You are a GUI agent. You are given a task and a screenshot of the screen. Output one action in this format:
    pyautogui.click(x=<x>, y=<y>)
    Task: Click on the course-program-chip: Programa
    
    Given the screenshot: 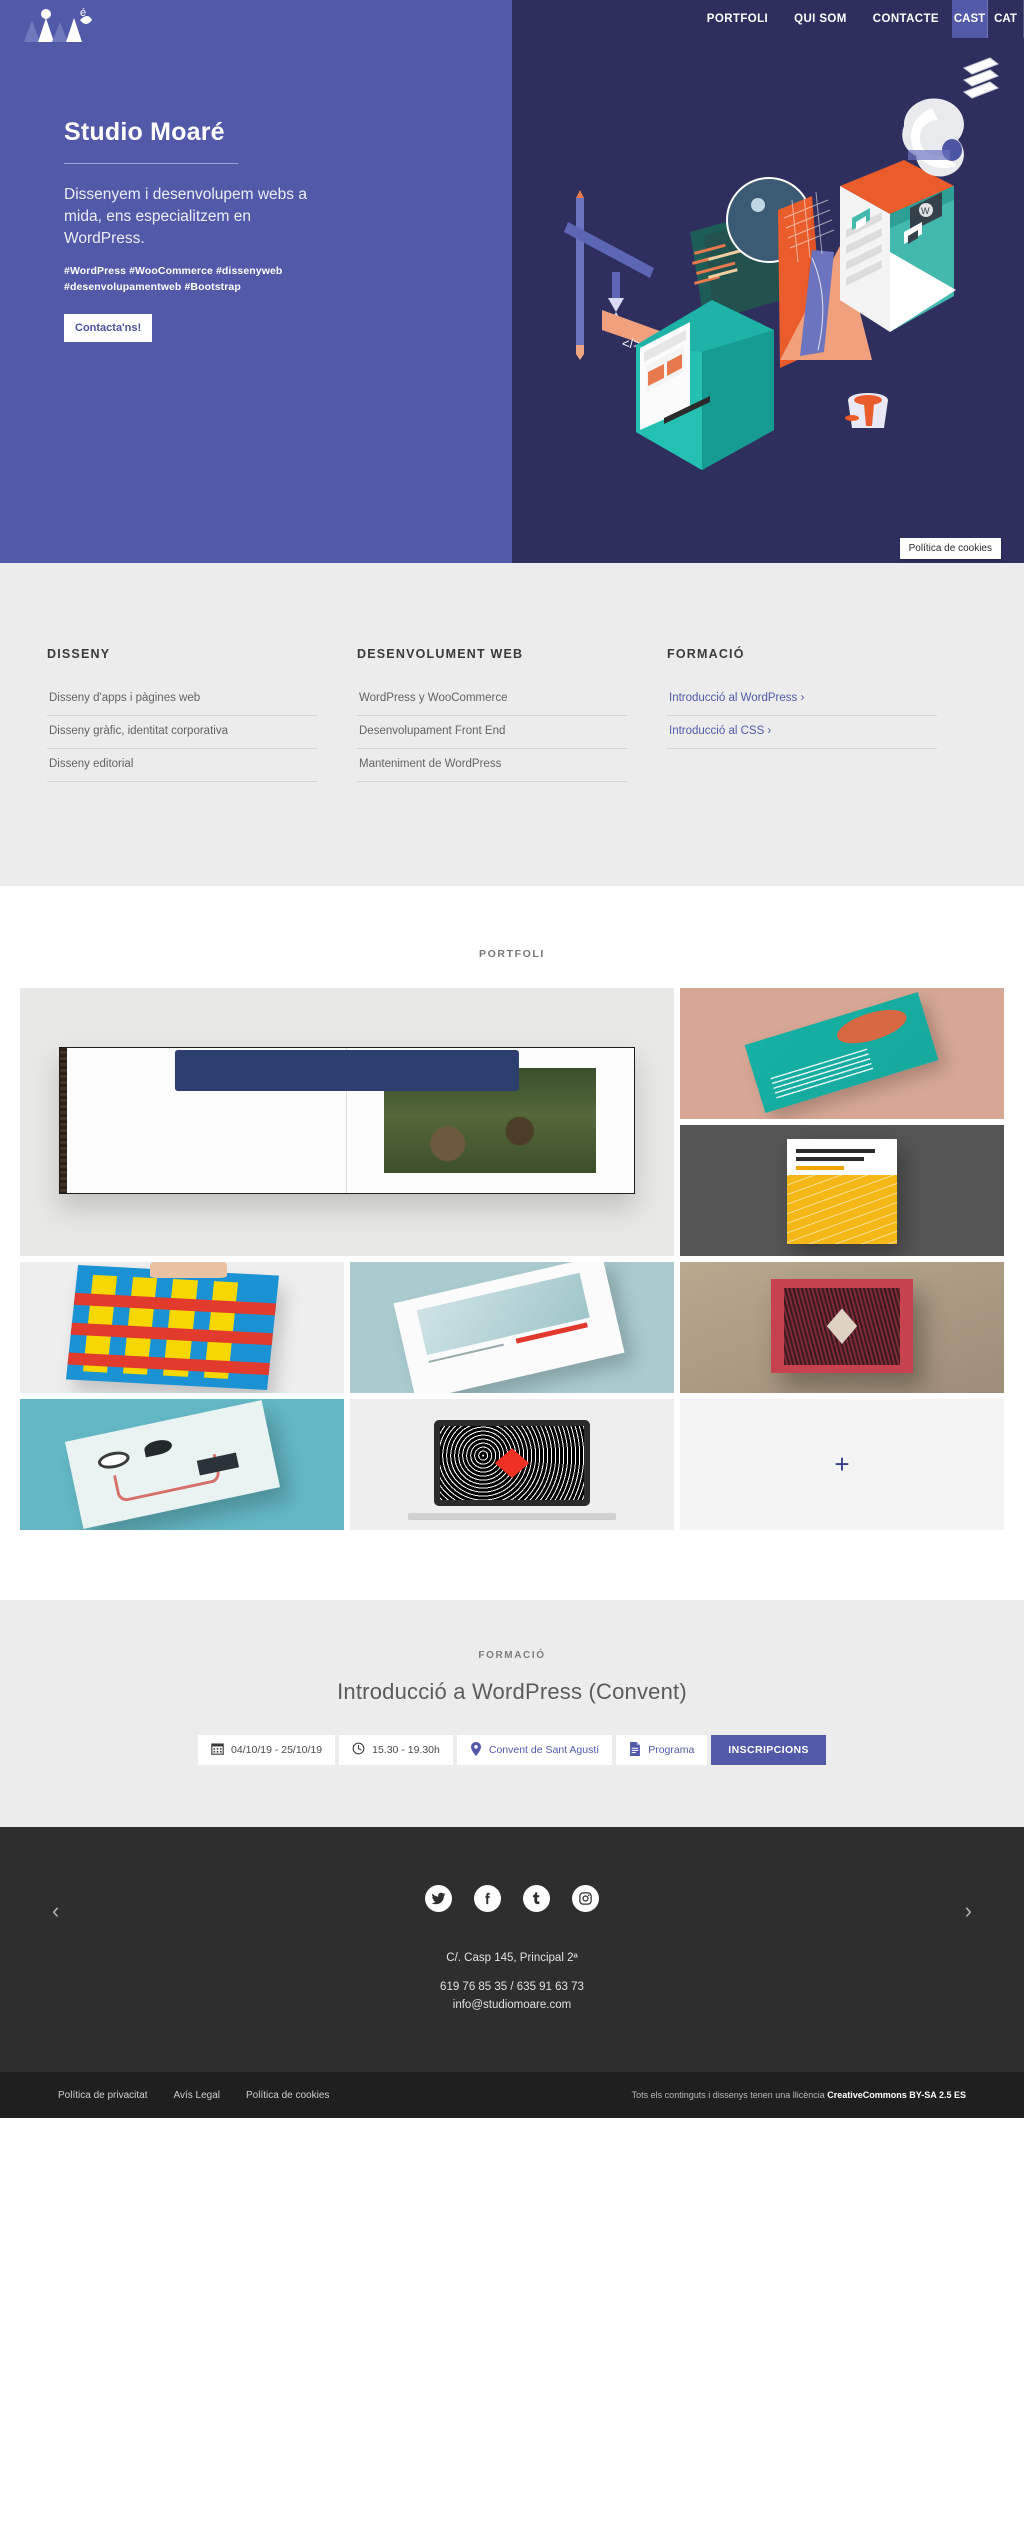 What is the action you would take?
    pyautogui.click(x=662, y=1750)
    